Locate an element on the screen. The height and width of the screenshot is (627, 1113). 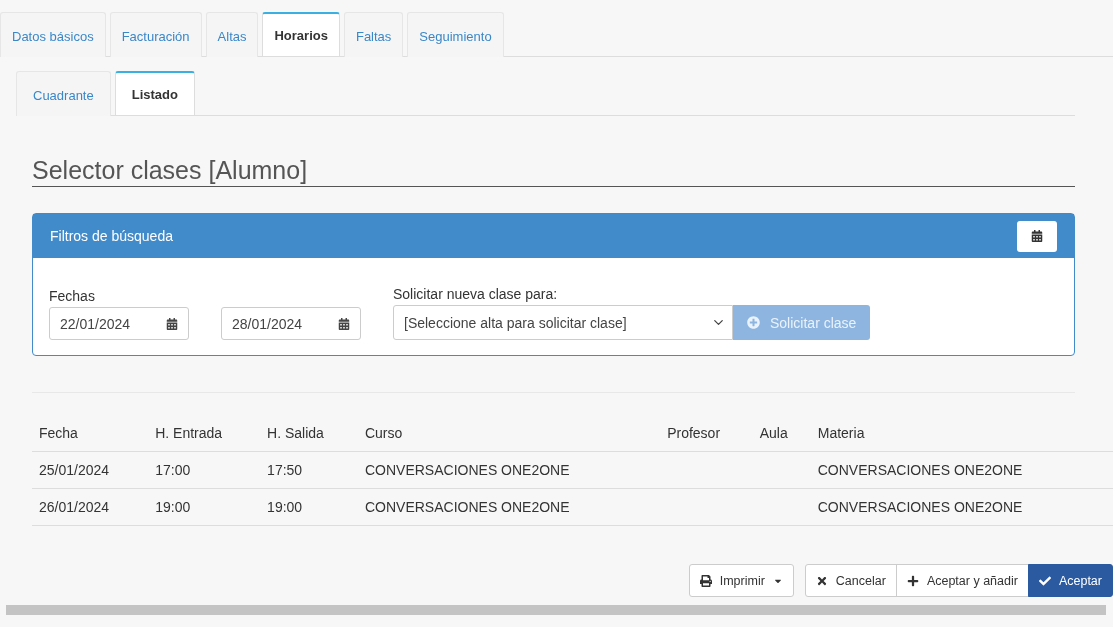
tab: Faltas is located at coordinates (373, 34).